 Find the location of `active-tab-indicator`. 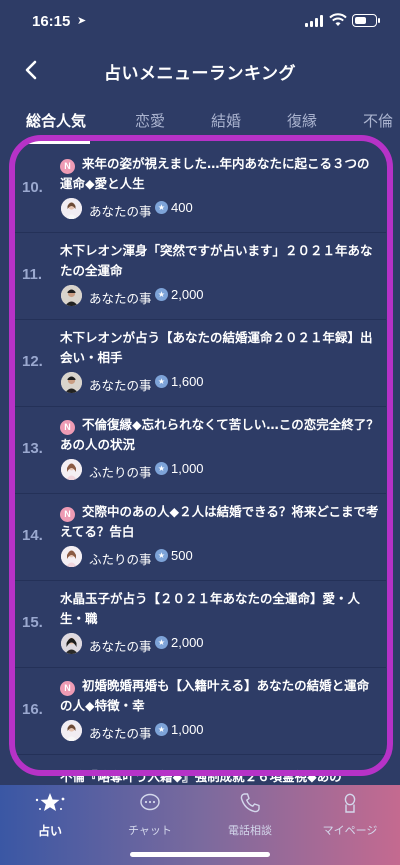

active-tab-indicator is located at coordinates (56, 142).